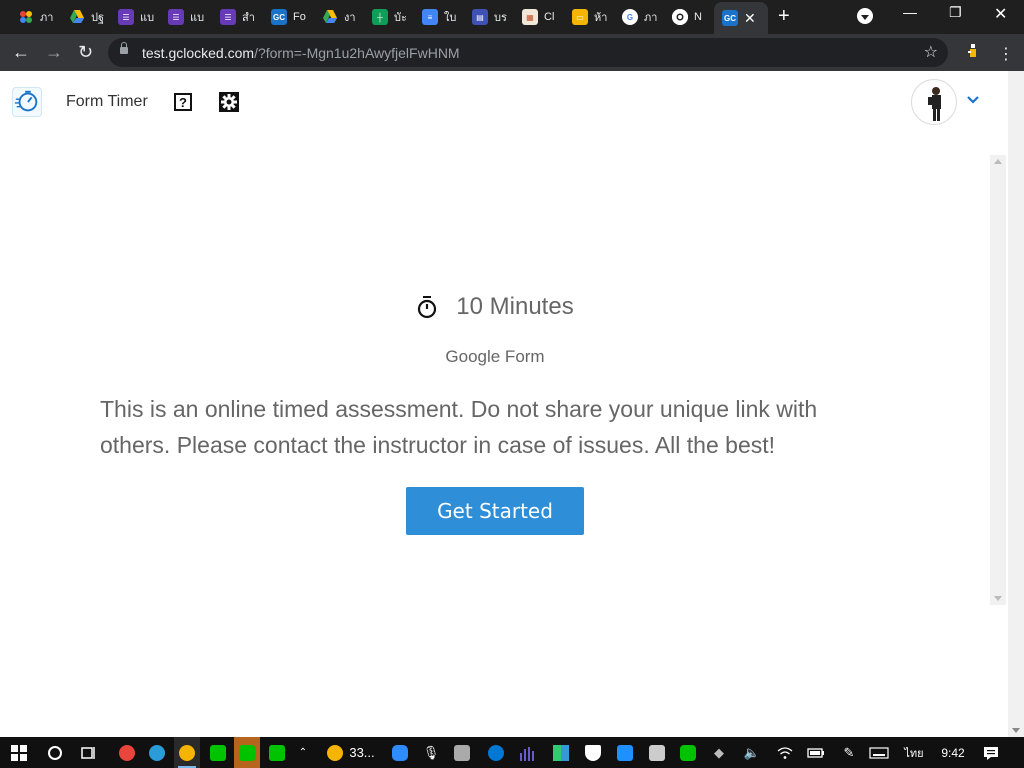 This screenshot has height=768, width=1024. I want to click on url-host: test.gclocked.com, so click(198, 53).